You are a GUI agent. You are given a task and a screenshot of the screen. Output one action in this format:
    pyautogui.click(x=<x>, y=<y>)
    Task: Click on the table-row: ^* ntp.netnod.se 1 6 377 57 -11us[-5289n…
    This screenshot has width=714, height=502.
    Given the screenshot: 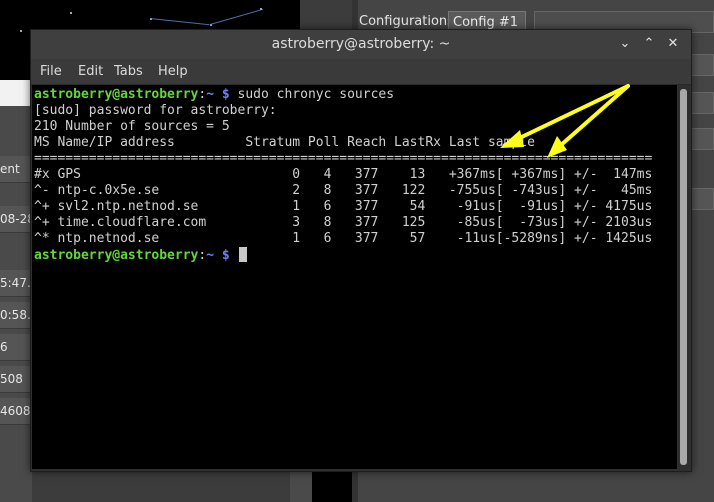 What is the action you would take?
    pyautogui.click(x=343, y=238)
    